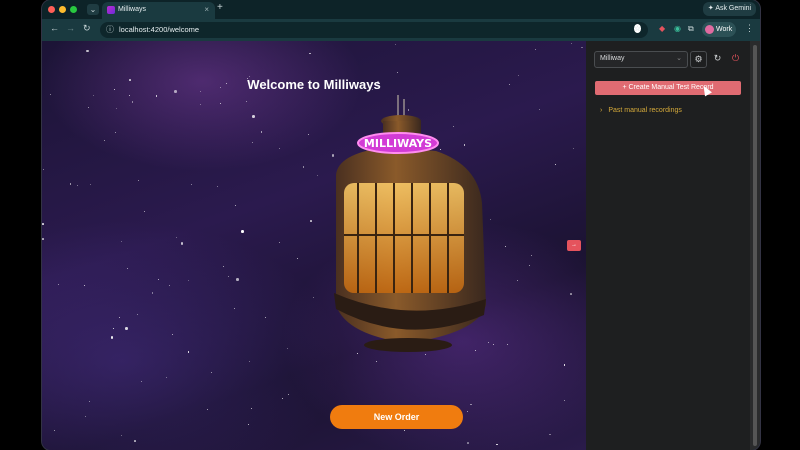  Describe the element at coordinates (206, 9) in the screenshot. I see `tab-close-icon: ×` at that location.